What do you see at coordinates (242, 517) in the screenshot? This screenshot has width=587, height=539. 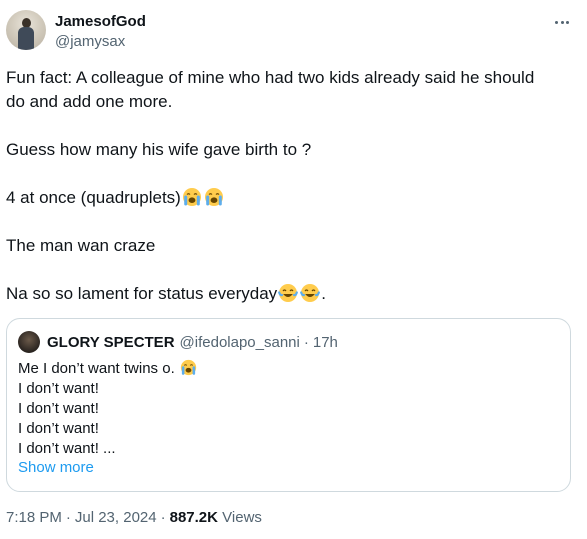 I see `views-label: Views` at bounding box center [242, 517].